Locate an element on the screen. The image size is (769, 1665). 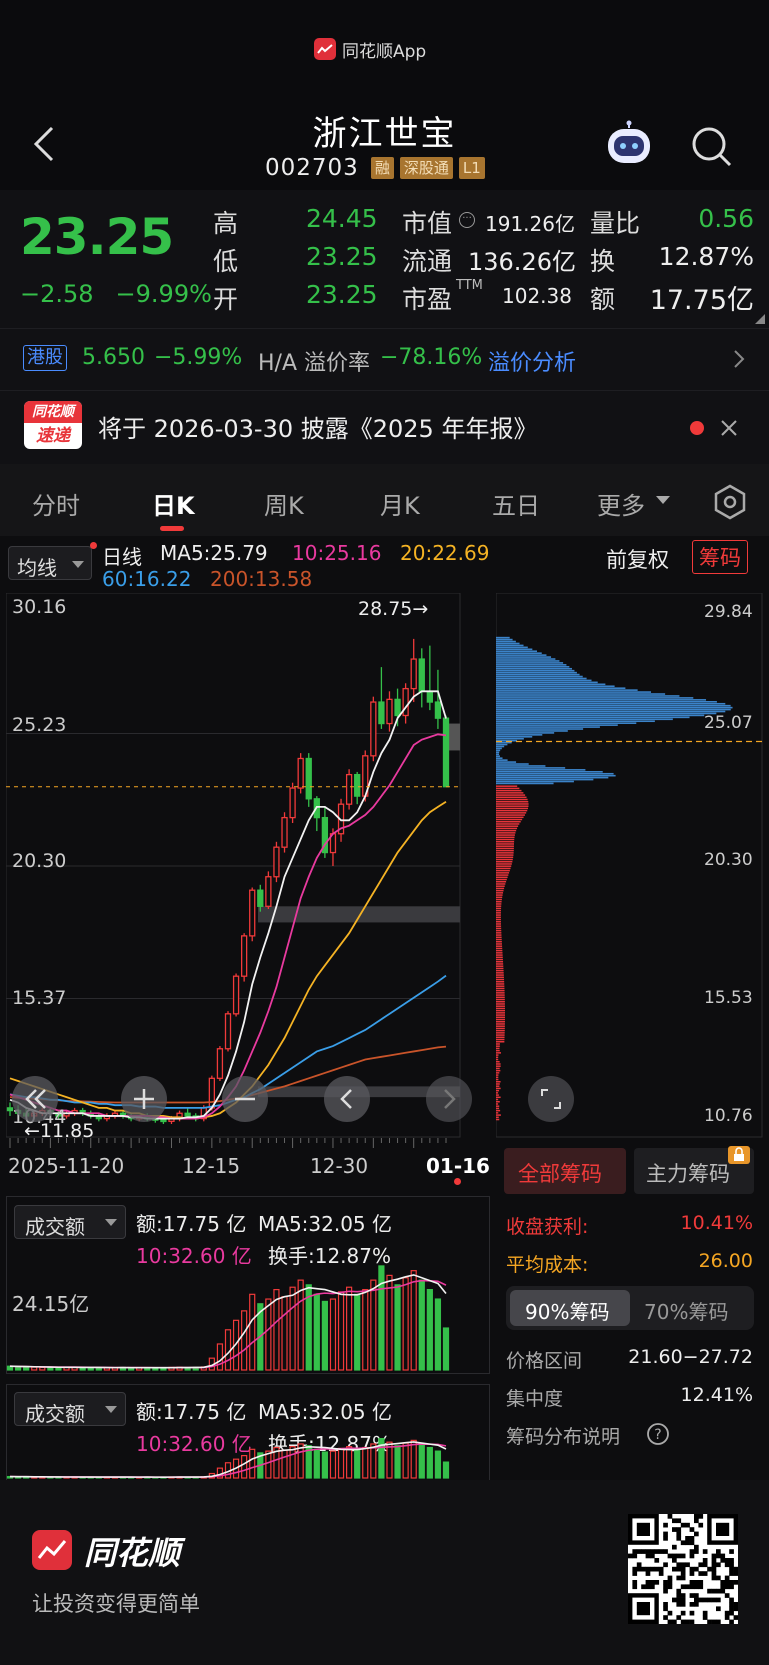
expand-corner-icon is located at coordinates (760, 319).